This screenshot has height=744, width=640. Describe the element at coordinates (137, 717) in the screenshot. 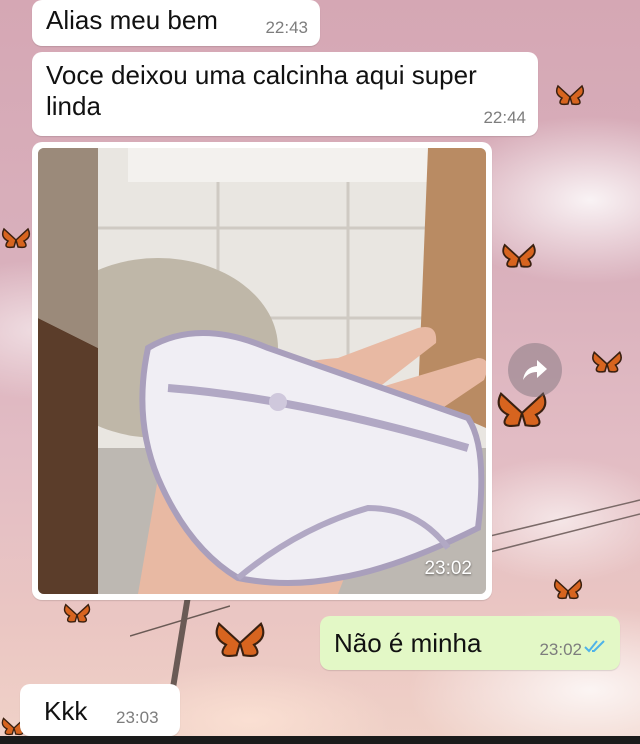

I see `message-time: 23:03` at that location.